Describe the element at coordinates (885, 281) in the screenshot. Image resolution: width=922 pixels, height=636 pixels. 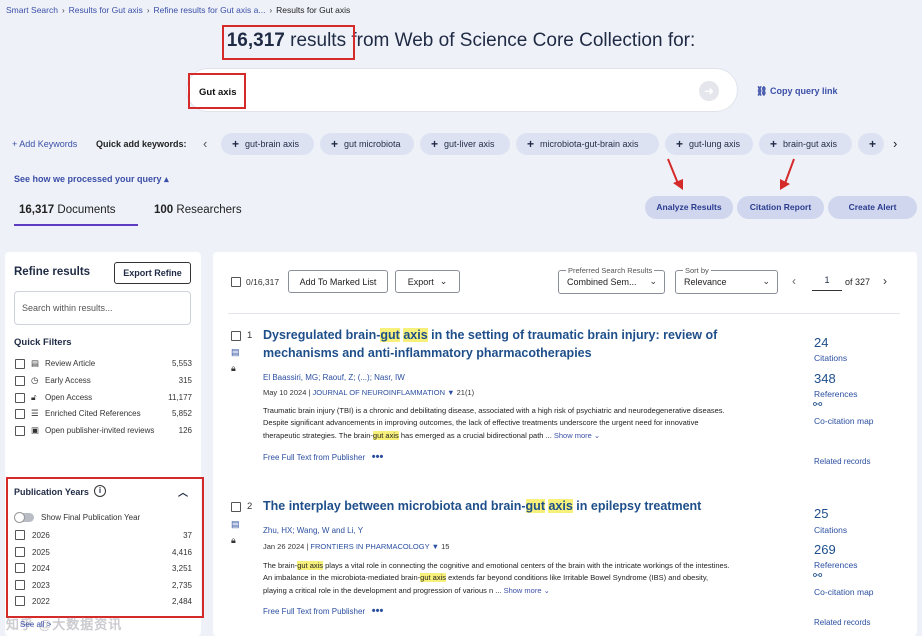
I see `next-page-button: ›` at that location.